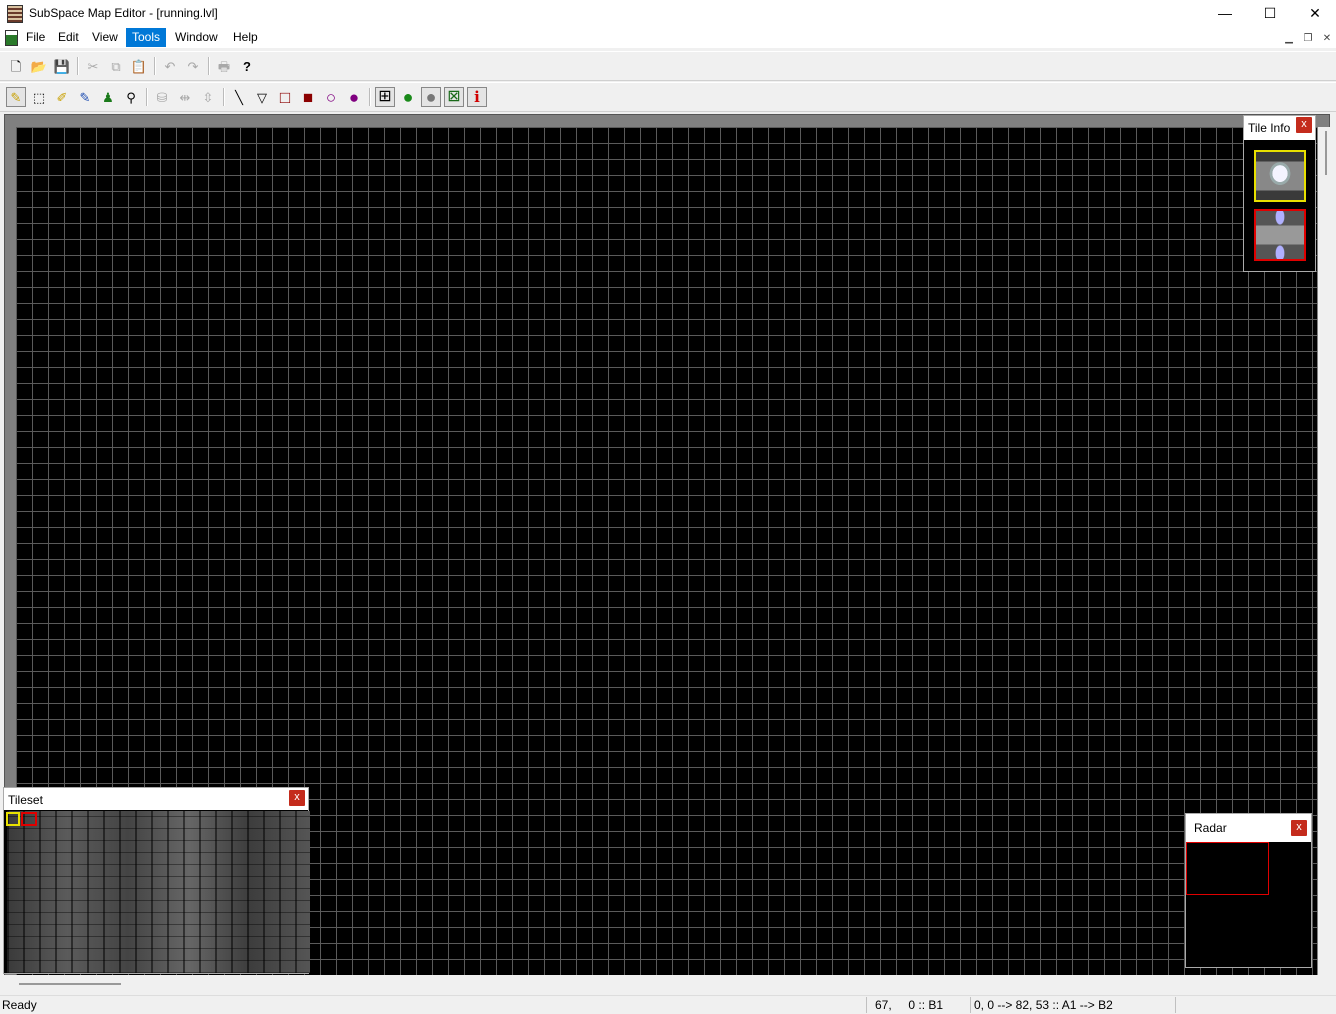 This screenshot has width=1336, height=1014. What do you see at coordinates (1289, 39) in the screenshot?
I see `mdi-minimize-button: ▁` at bounding box center [1289, 39].